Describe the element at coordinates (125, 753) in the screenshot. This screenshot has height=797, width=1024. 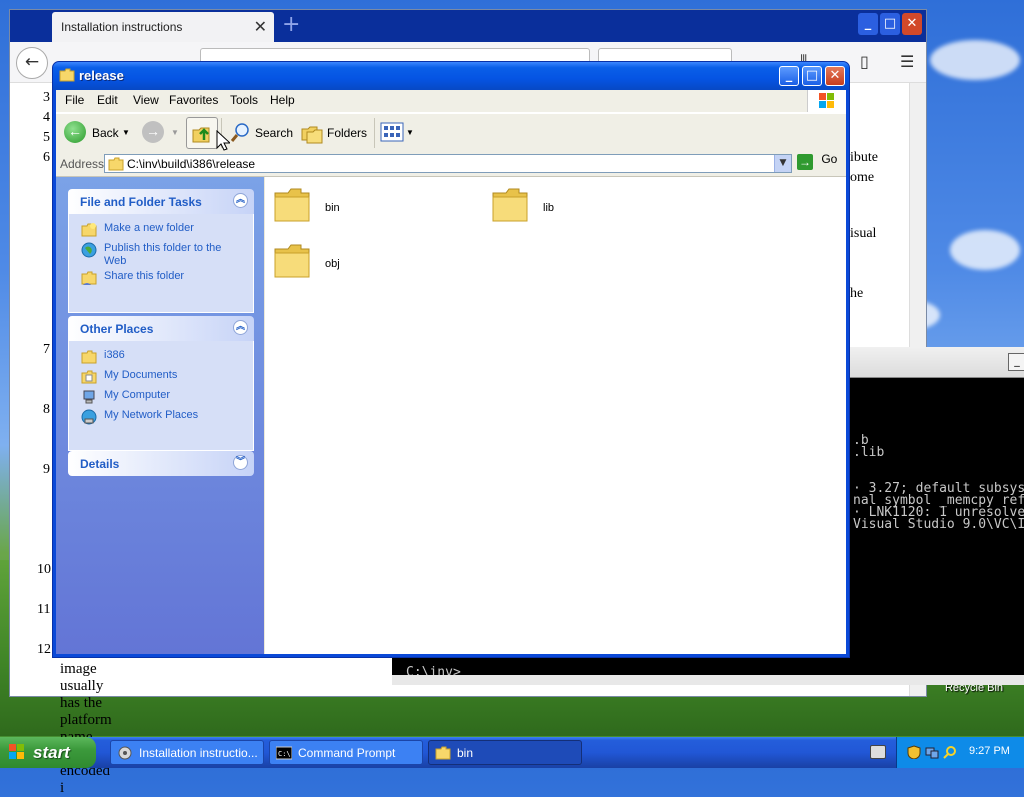
I see `gear-icon` at that location.